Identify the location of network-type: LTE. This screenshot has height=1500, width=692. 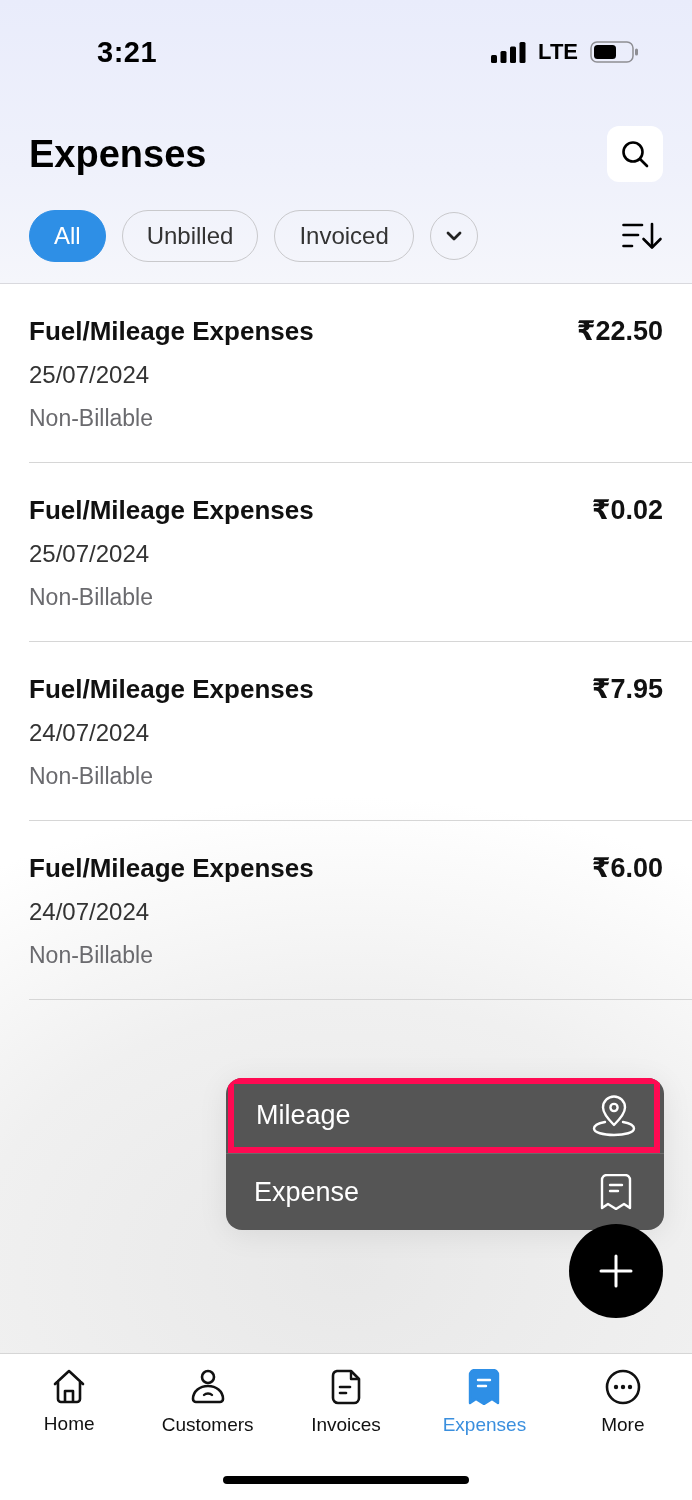
(558, 52).